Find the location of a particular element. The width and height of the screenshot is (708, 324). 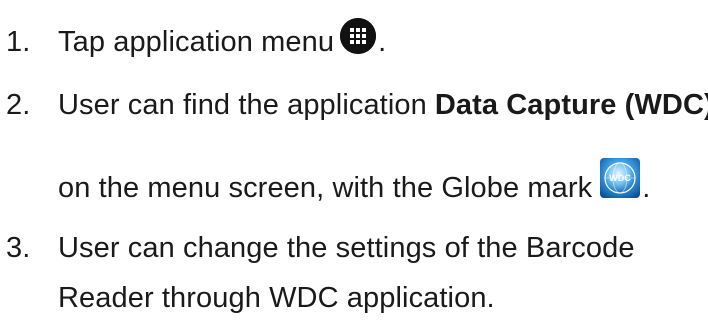

wdc-globe-icon: WDC is located at coordinates (620, 178).